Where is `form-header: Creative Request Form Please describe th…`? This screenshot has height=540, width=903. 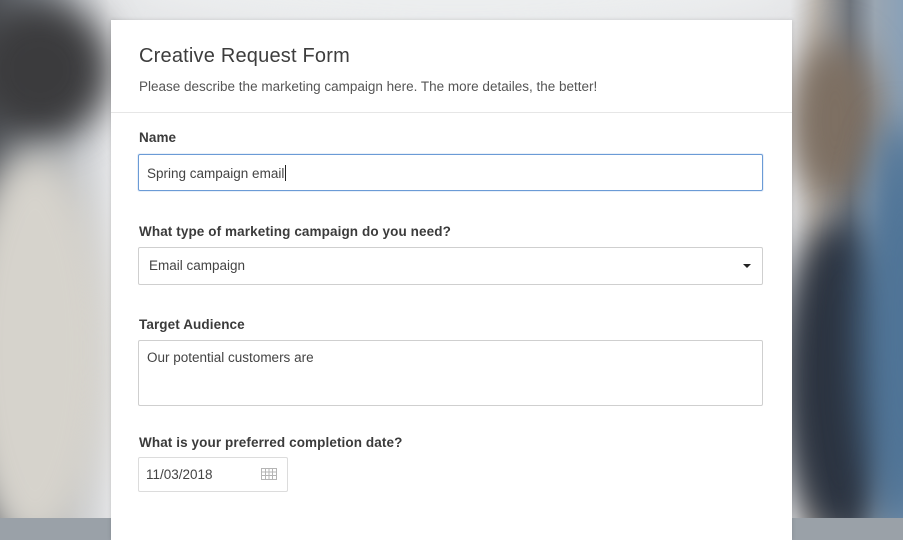
form-header: Creative Request Form Please describe th… is located at coordinates (451, 66).